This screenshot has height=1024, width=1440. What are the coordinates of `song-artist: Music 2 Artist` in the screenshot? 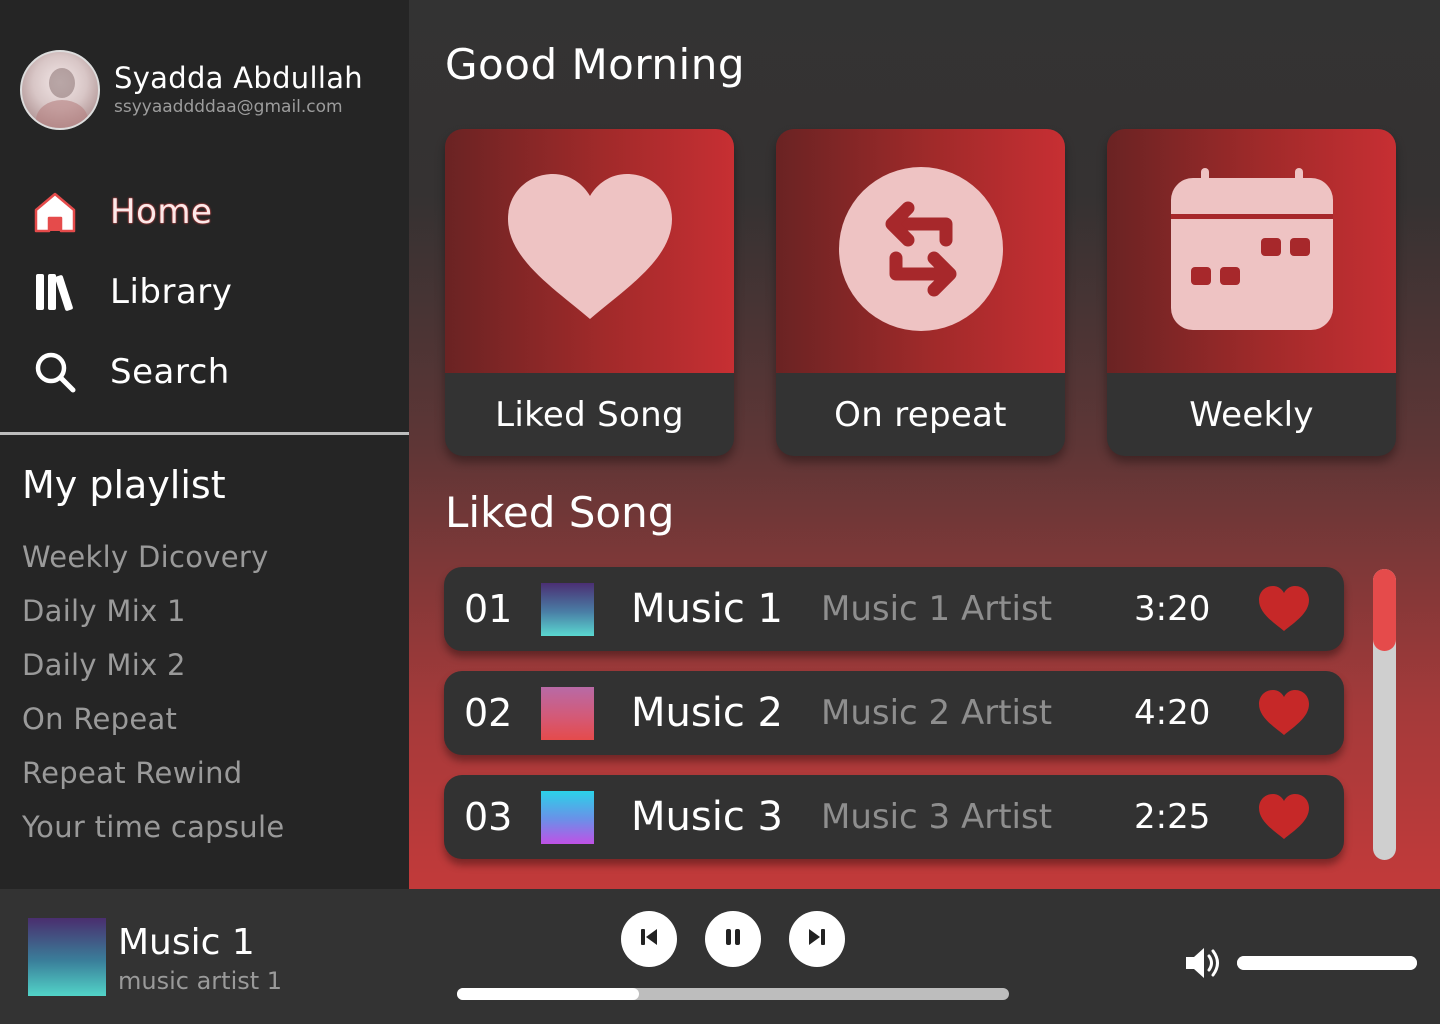 It's located at (937, 713).